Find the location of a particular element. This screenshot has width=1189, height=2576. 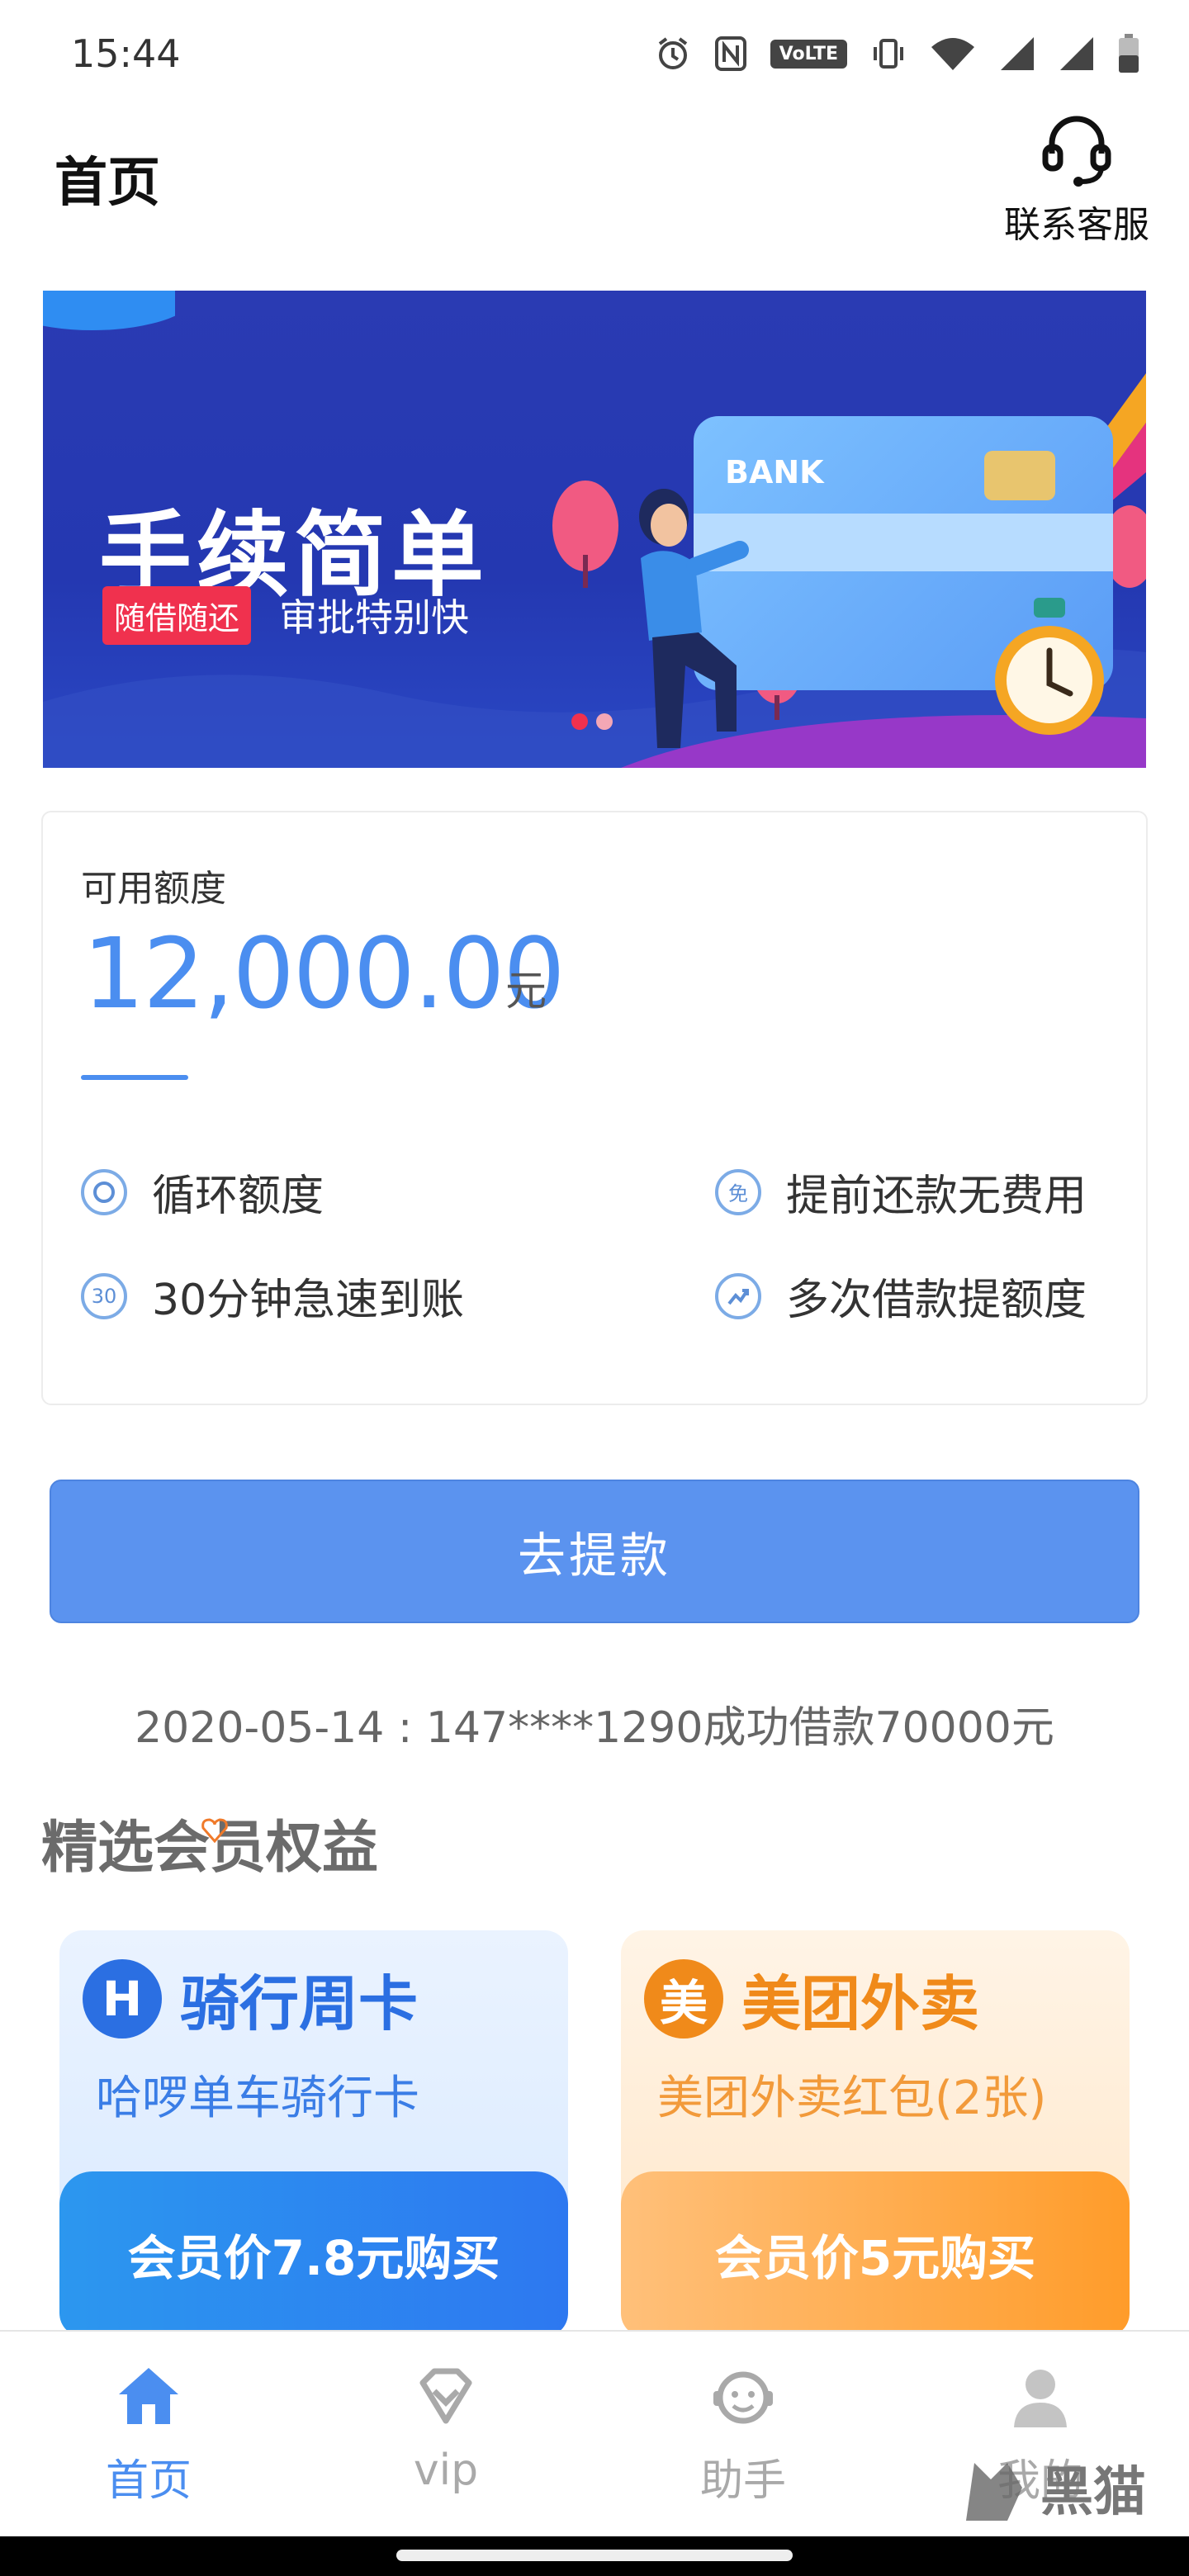

banner-subline: 审批特别快 is located at coordinates (374, 617).